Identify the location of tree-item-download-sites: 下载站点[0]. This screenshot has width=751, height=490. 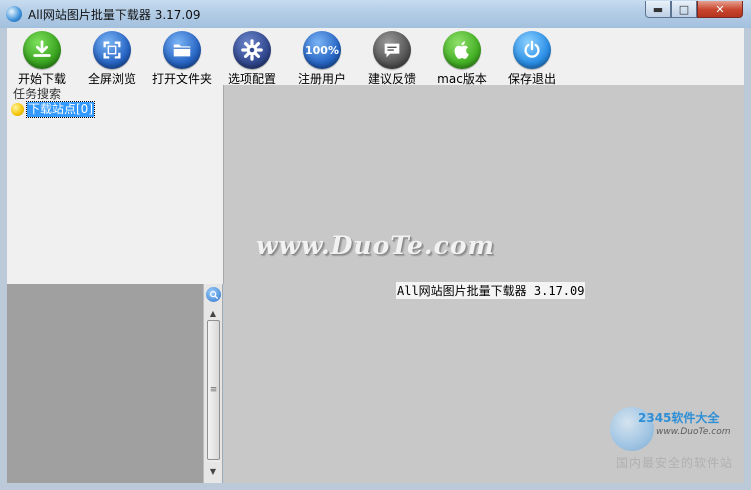
(53, 109).